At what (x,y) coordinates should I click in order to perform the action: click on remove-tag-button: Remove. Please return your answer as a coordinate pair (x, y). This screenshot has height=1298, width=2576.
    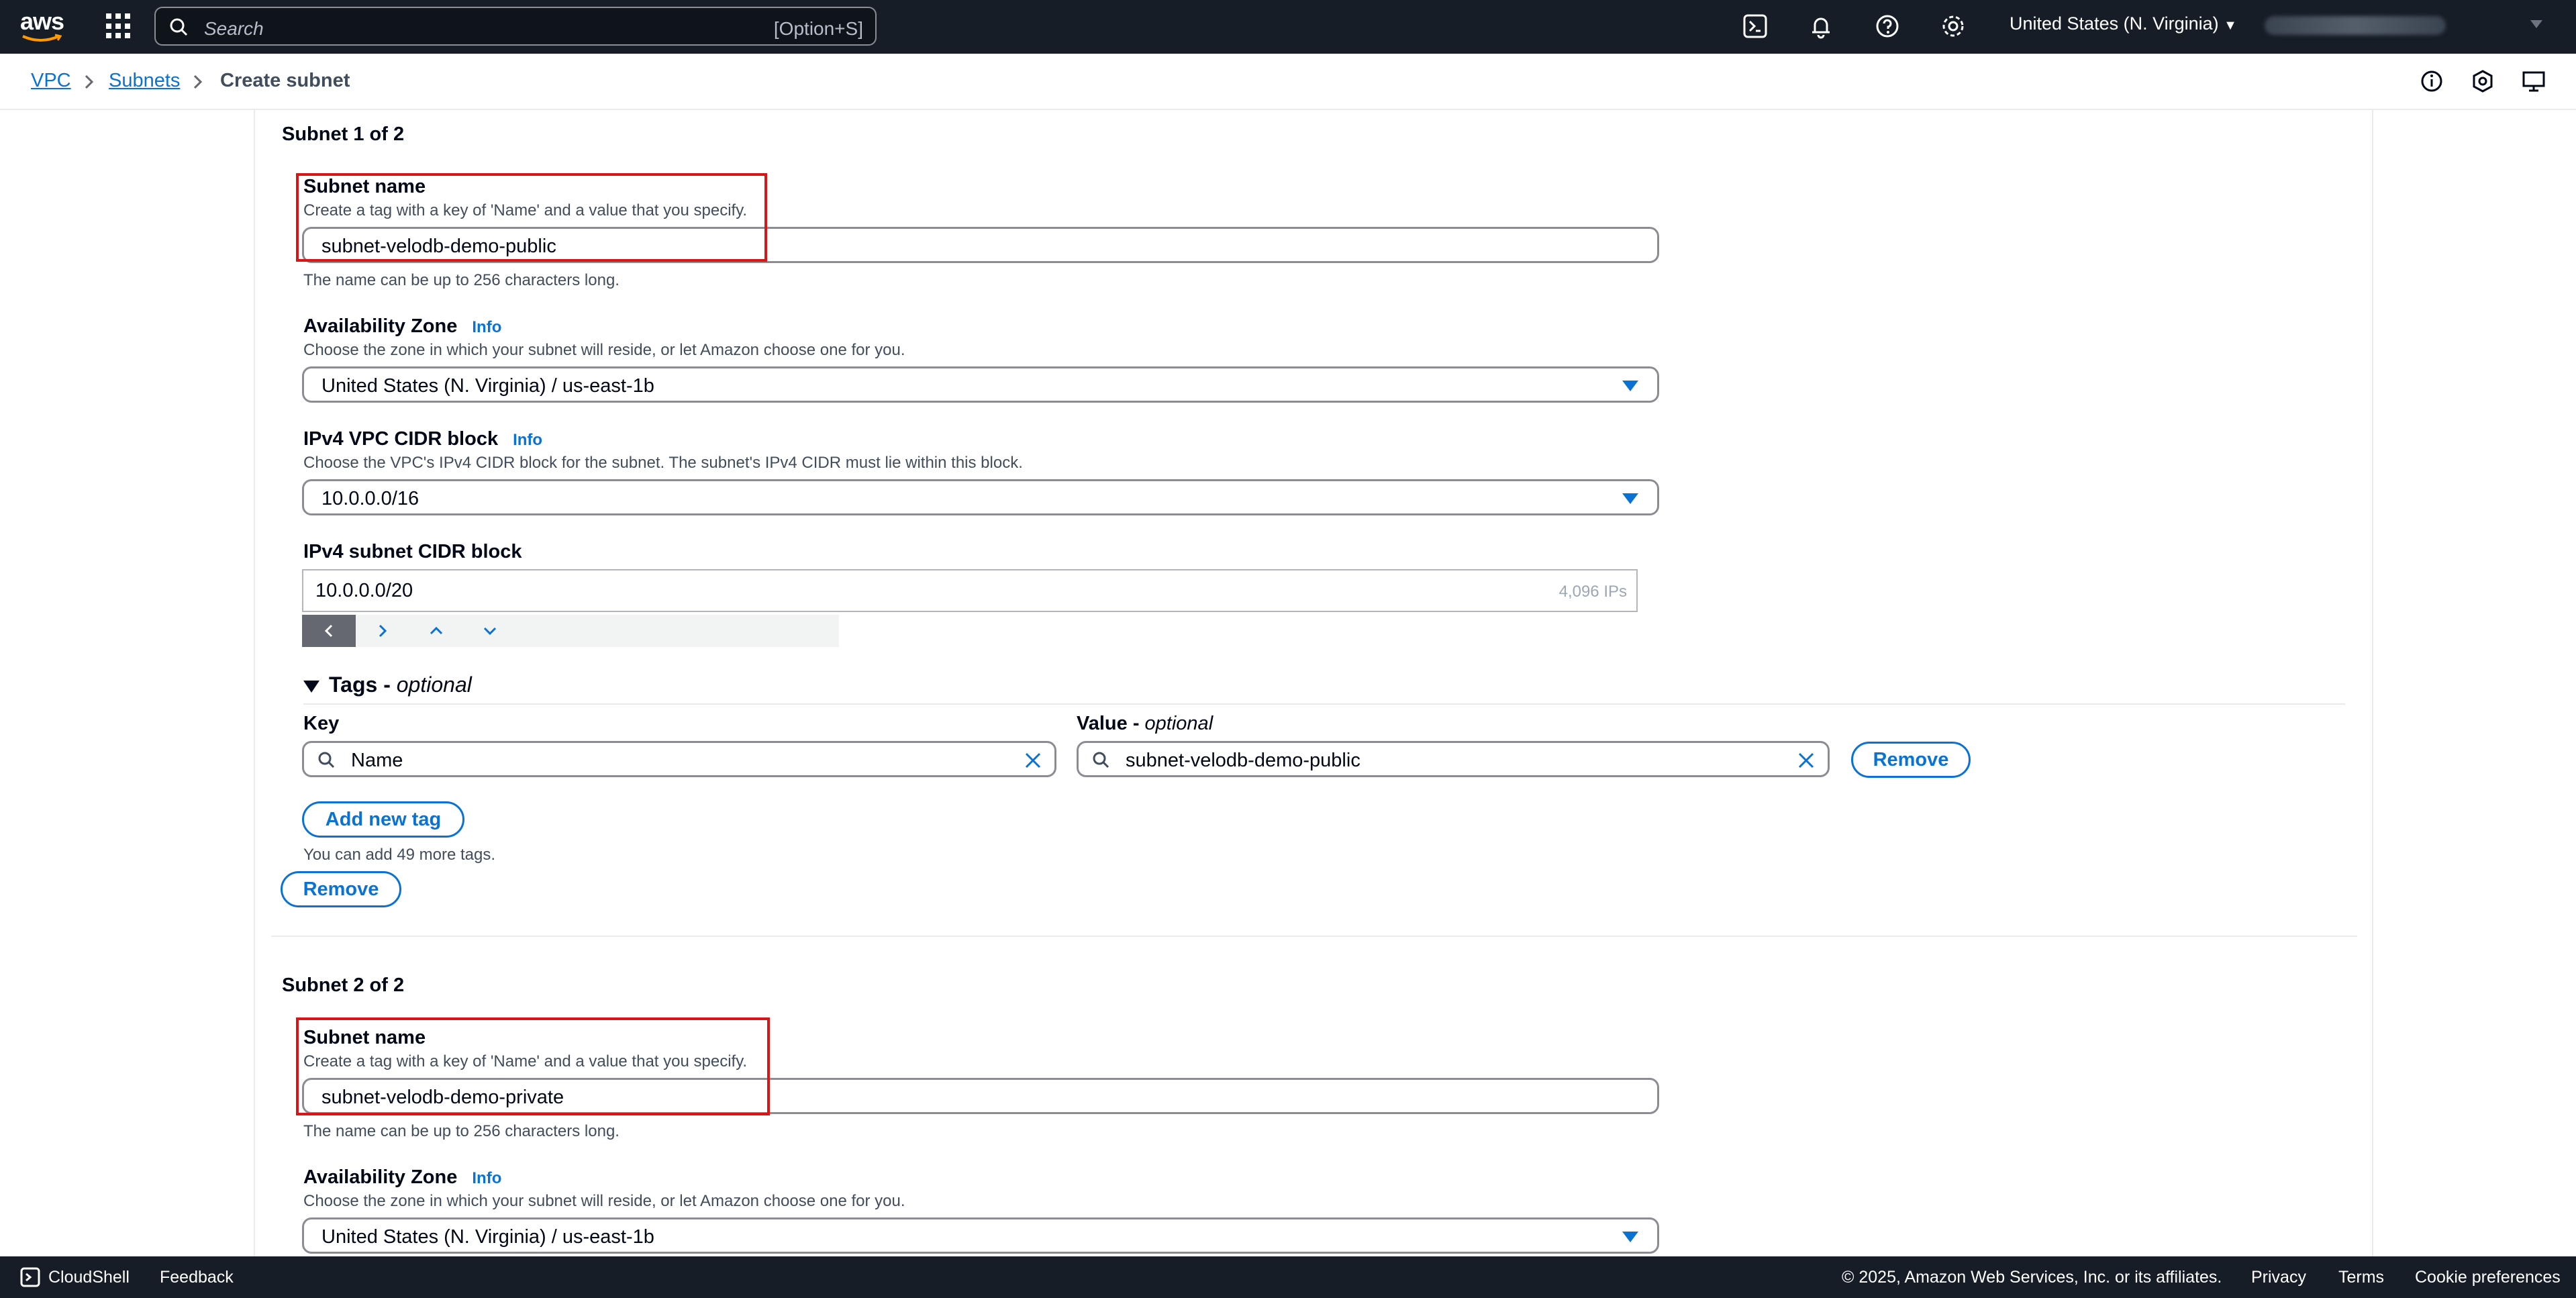
    Looking at the image, I should click on (1911, 760).